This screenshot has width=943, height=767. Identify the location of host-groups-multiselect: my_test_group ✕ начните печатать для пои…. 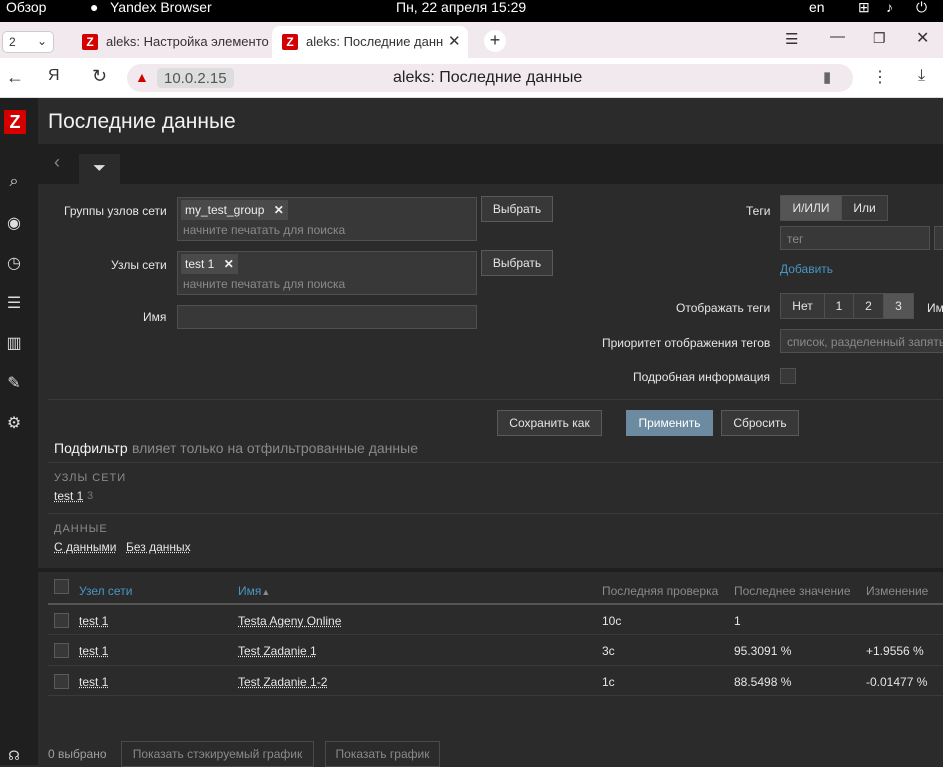
(327, 219).